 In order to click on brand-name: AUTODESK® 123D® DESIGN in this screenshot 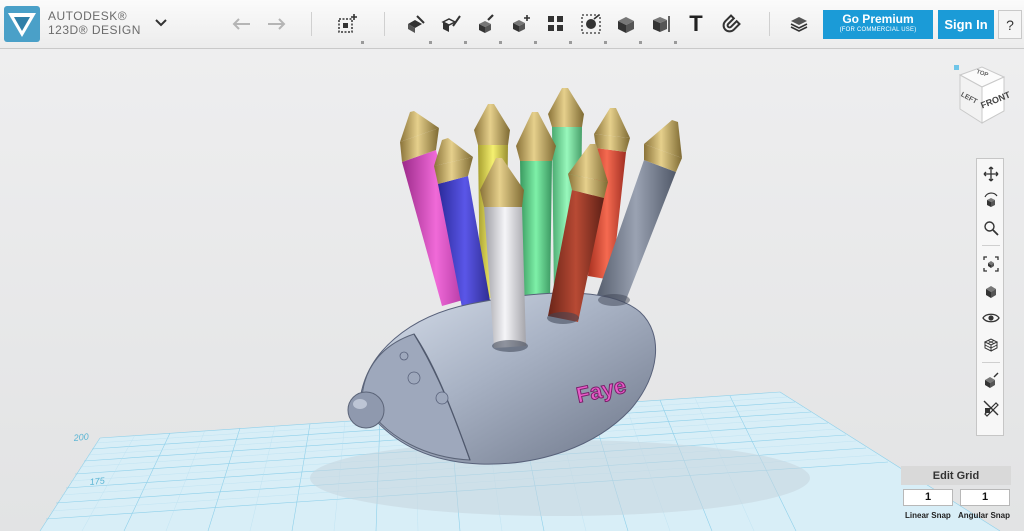, I will do `click(94, 23)`.